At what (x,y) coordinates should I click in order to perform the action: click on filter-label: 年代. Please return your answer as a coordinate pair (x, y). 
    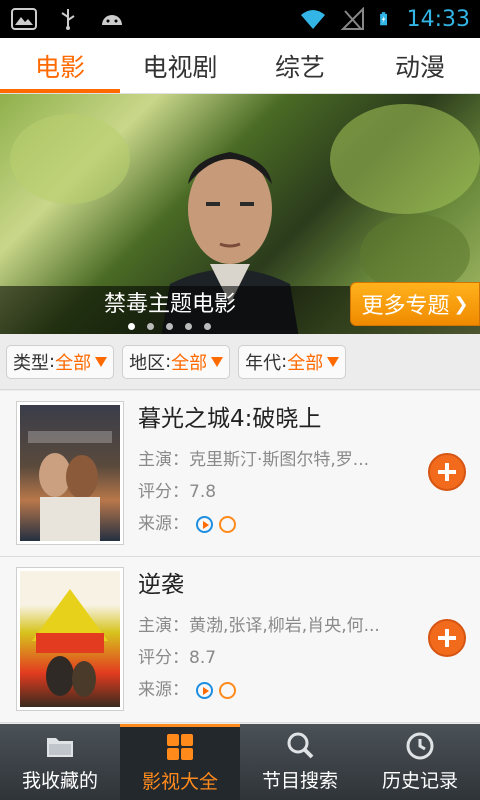
    Looking at the image, I should click on (263, 363).